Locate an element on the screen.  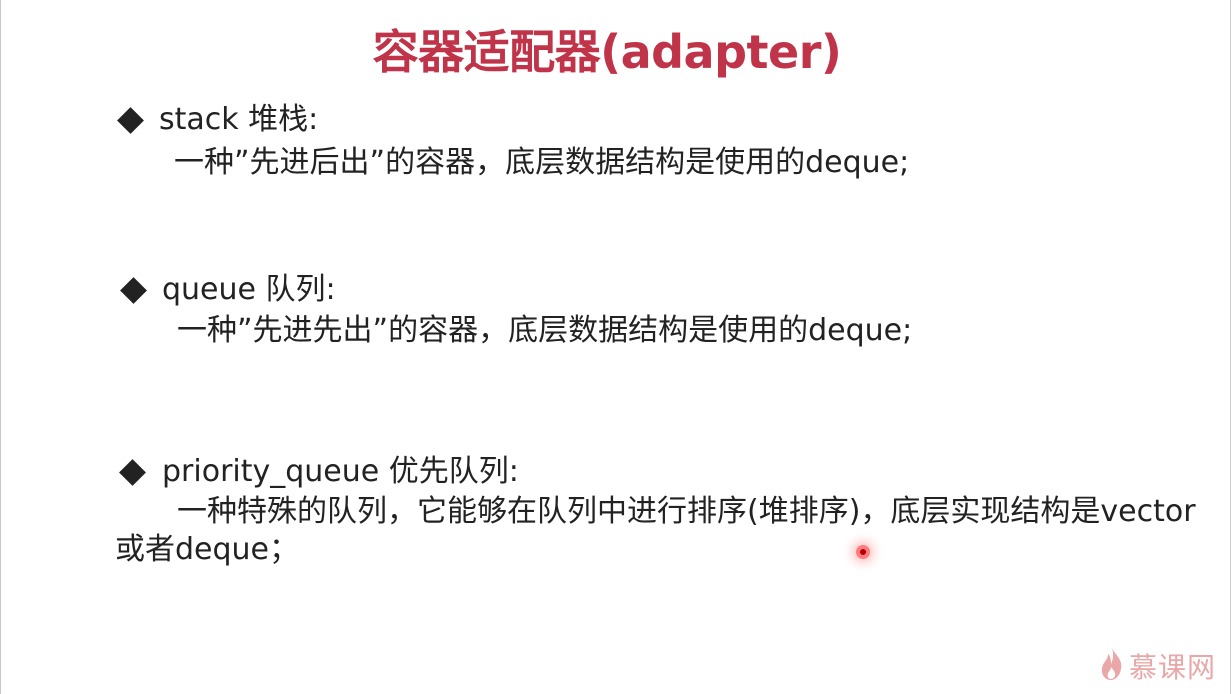
section-body-queue: 一种”先进先出”的容器，底层数据结构是使用的deque; is located at coordinates (545, 330).